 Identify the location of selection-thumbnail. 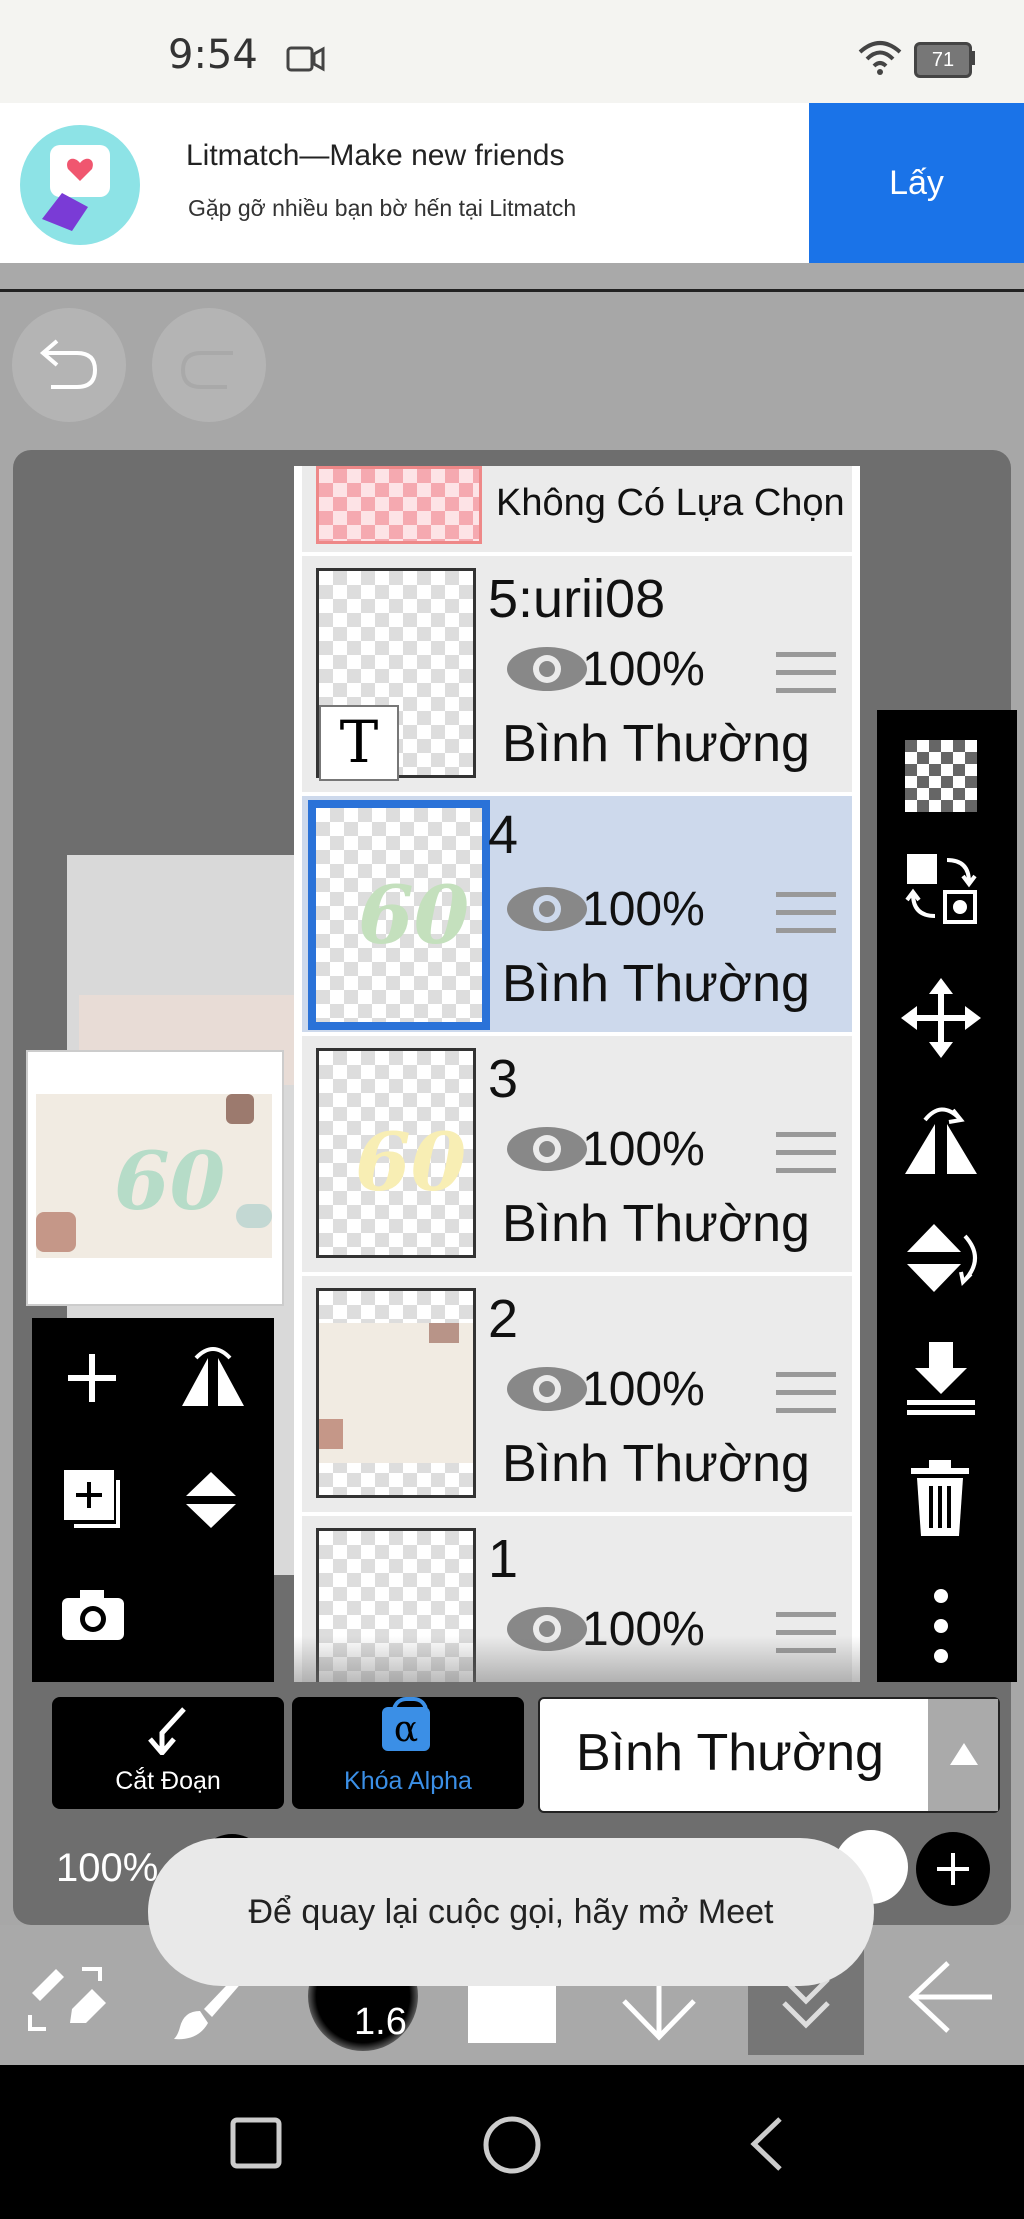
(399, 505).